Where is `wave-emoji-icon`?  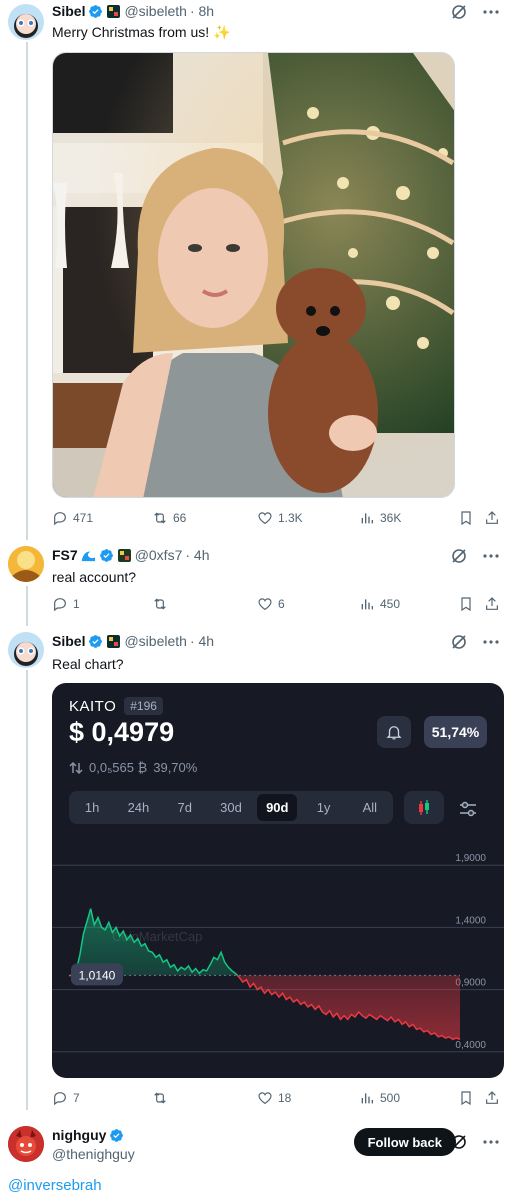 wave-emoji-icon is located at coordinates (88, 556).